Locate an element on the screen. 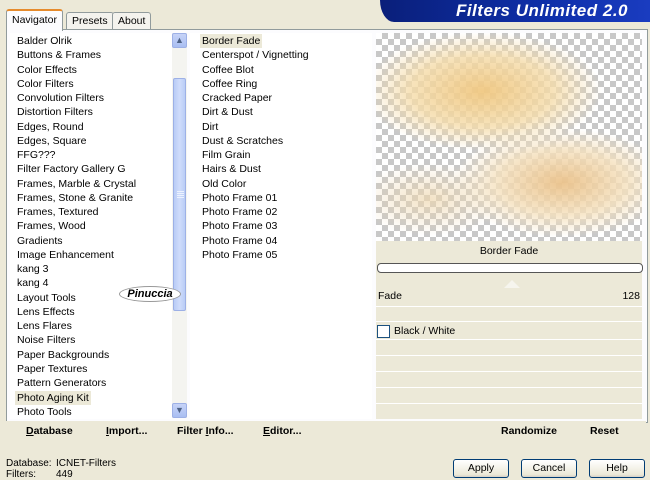  category-item: Distortion Filters is located at coordinates (55, 112).